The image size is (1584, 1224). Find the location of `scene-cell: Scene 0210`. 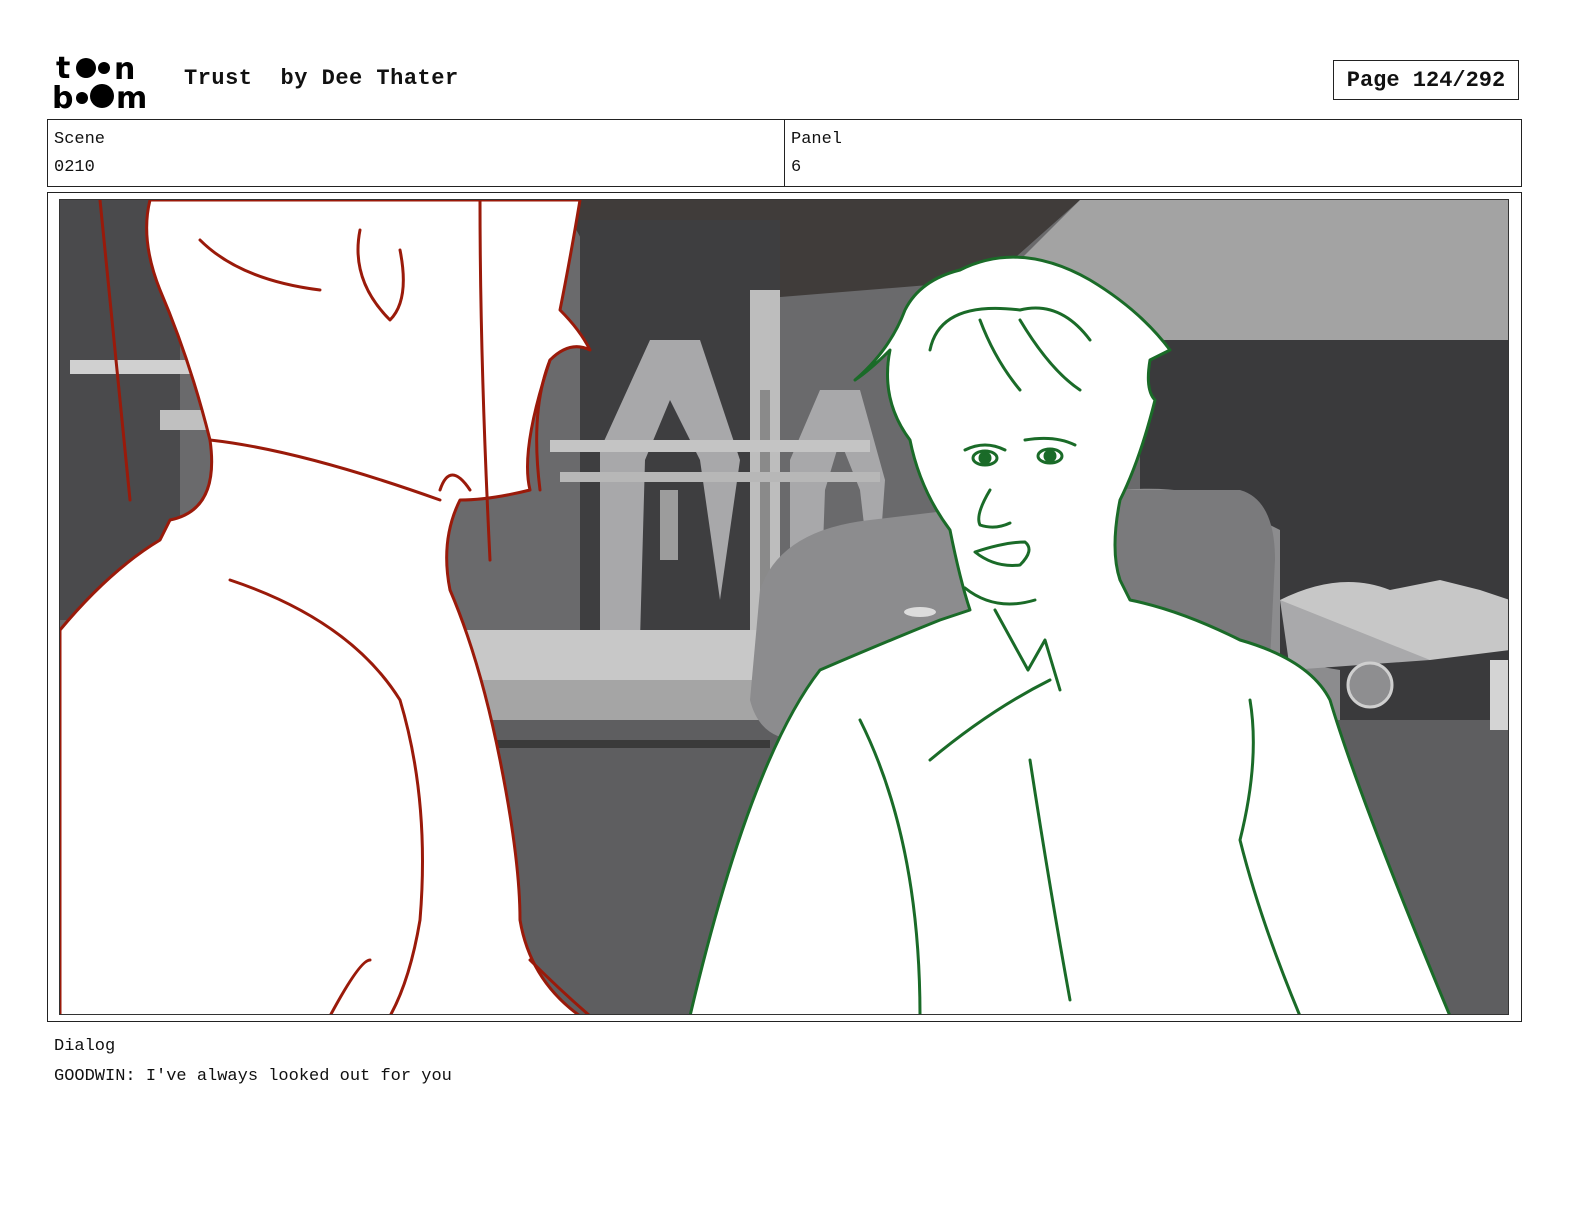

scene-cell: Scene 0210 is located at coordinates (416, 153).